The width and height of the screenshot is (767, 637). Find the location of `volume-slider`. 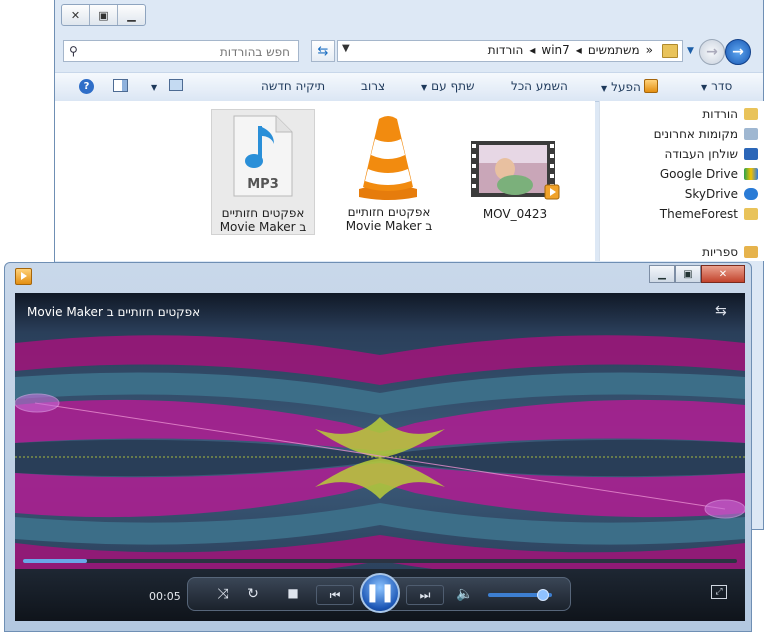

volume-slider is located at coordinates (520, 595).